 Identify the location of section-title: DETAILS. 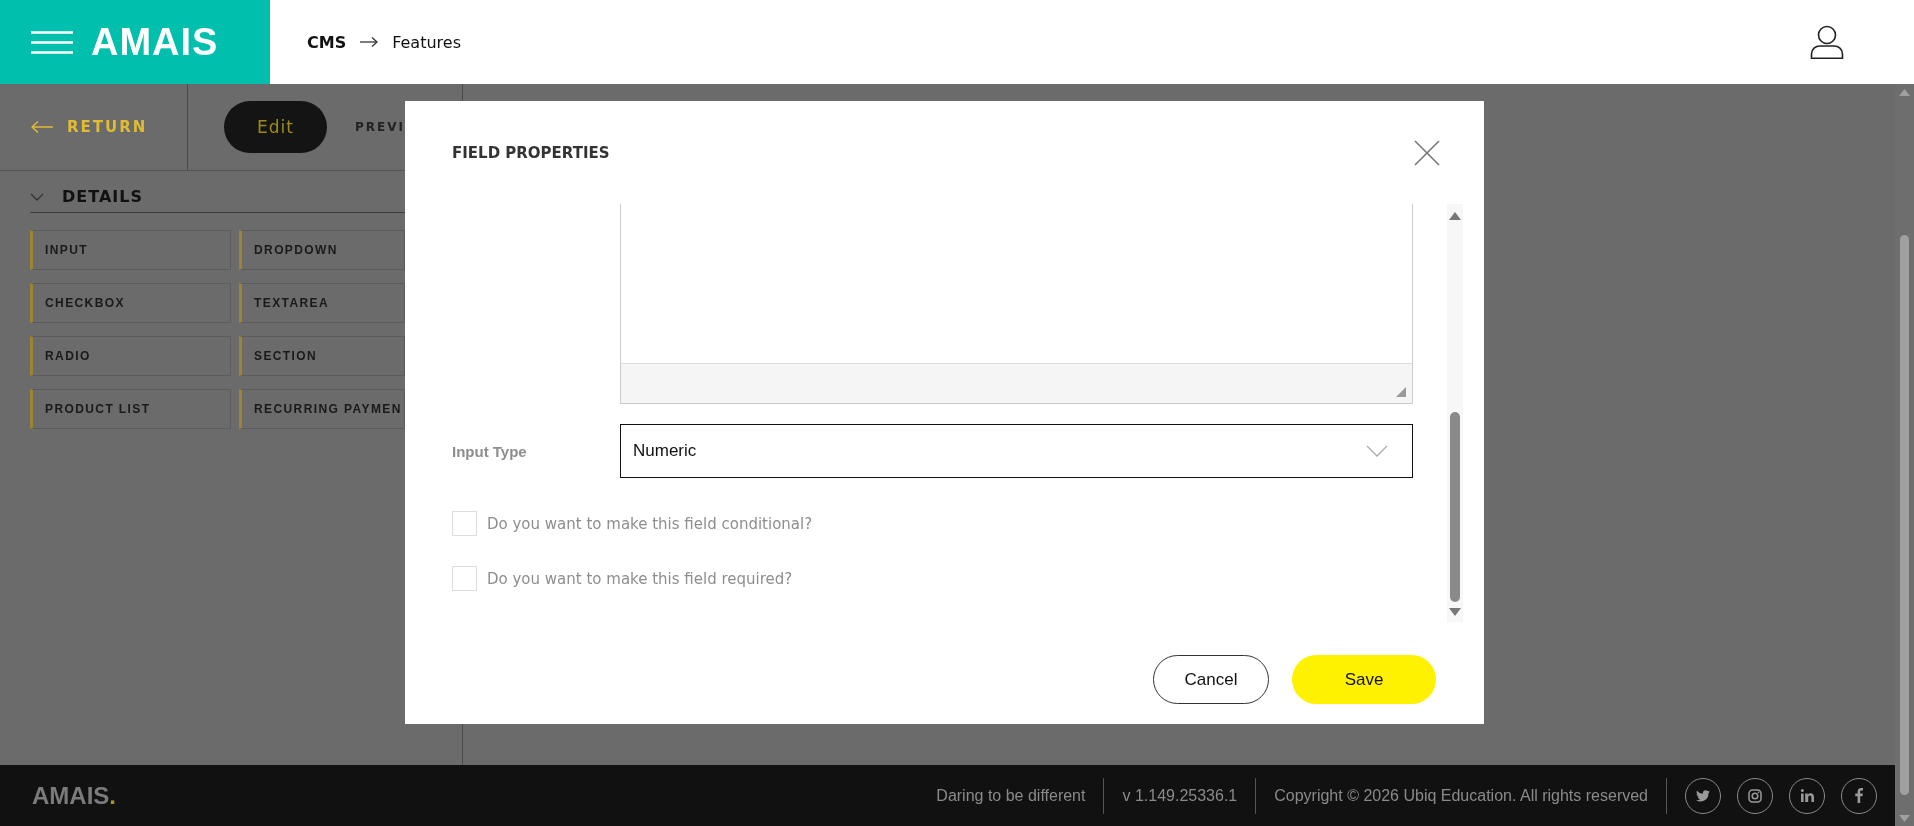
(102, 196).